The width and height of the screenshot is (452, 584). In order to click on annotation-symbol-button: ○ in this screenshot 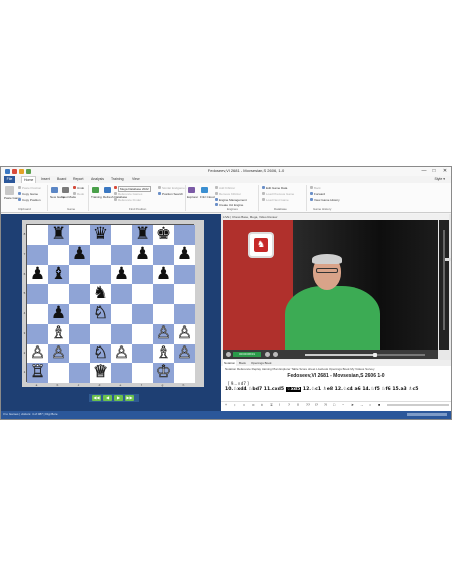, I will do `click(370, 405)`.